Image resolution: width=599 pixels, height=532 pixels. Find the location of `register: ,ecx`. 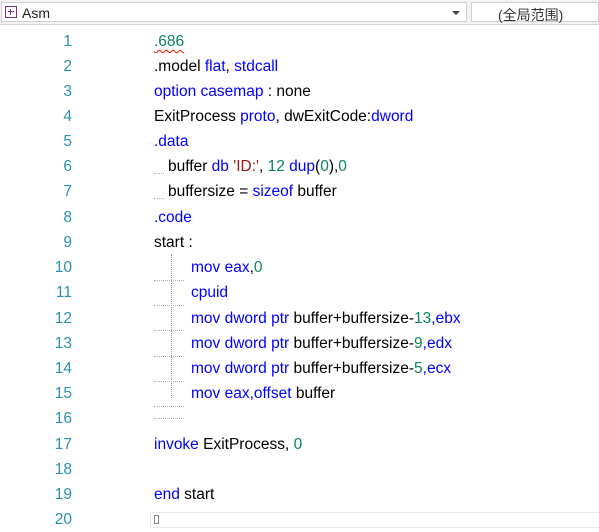

register: ,ecx is located at coordinates (437, 368).